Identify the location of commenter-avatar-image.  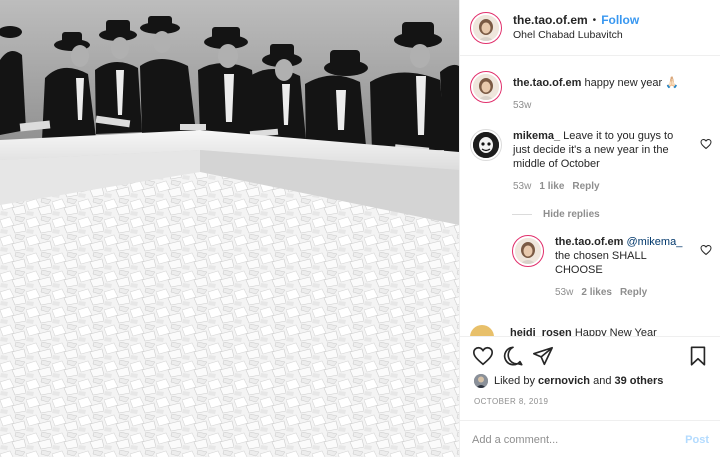
(486, 145).